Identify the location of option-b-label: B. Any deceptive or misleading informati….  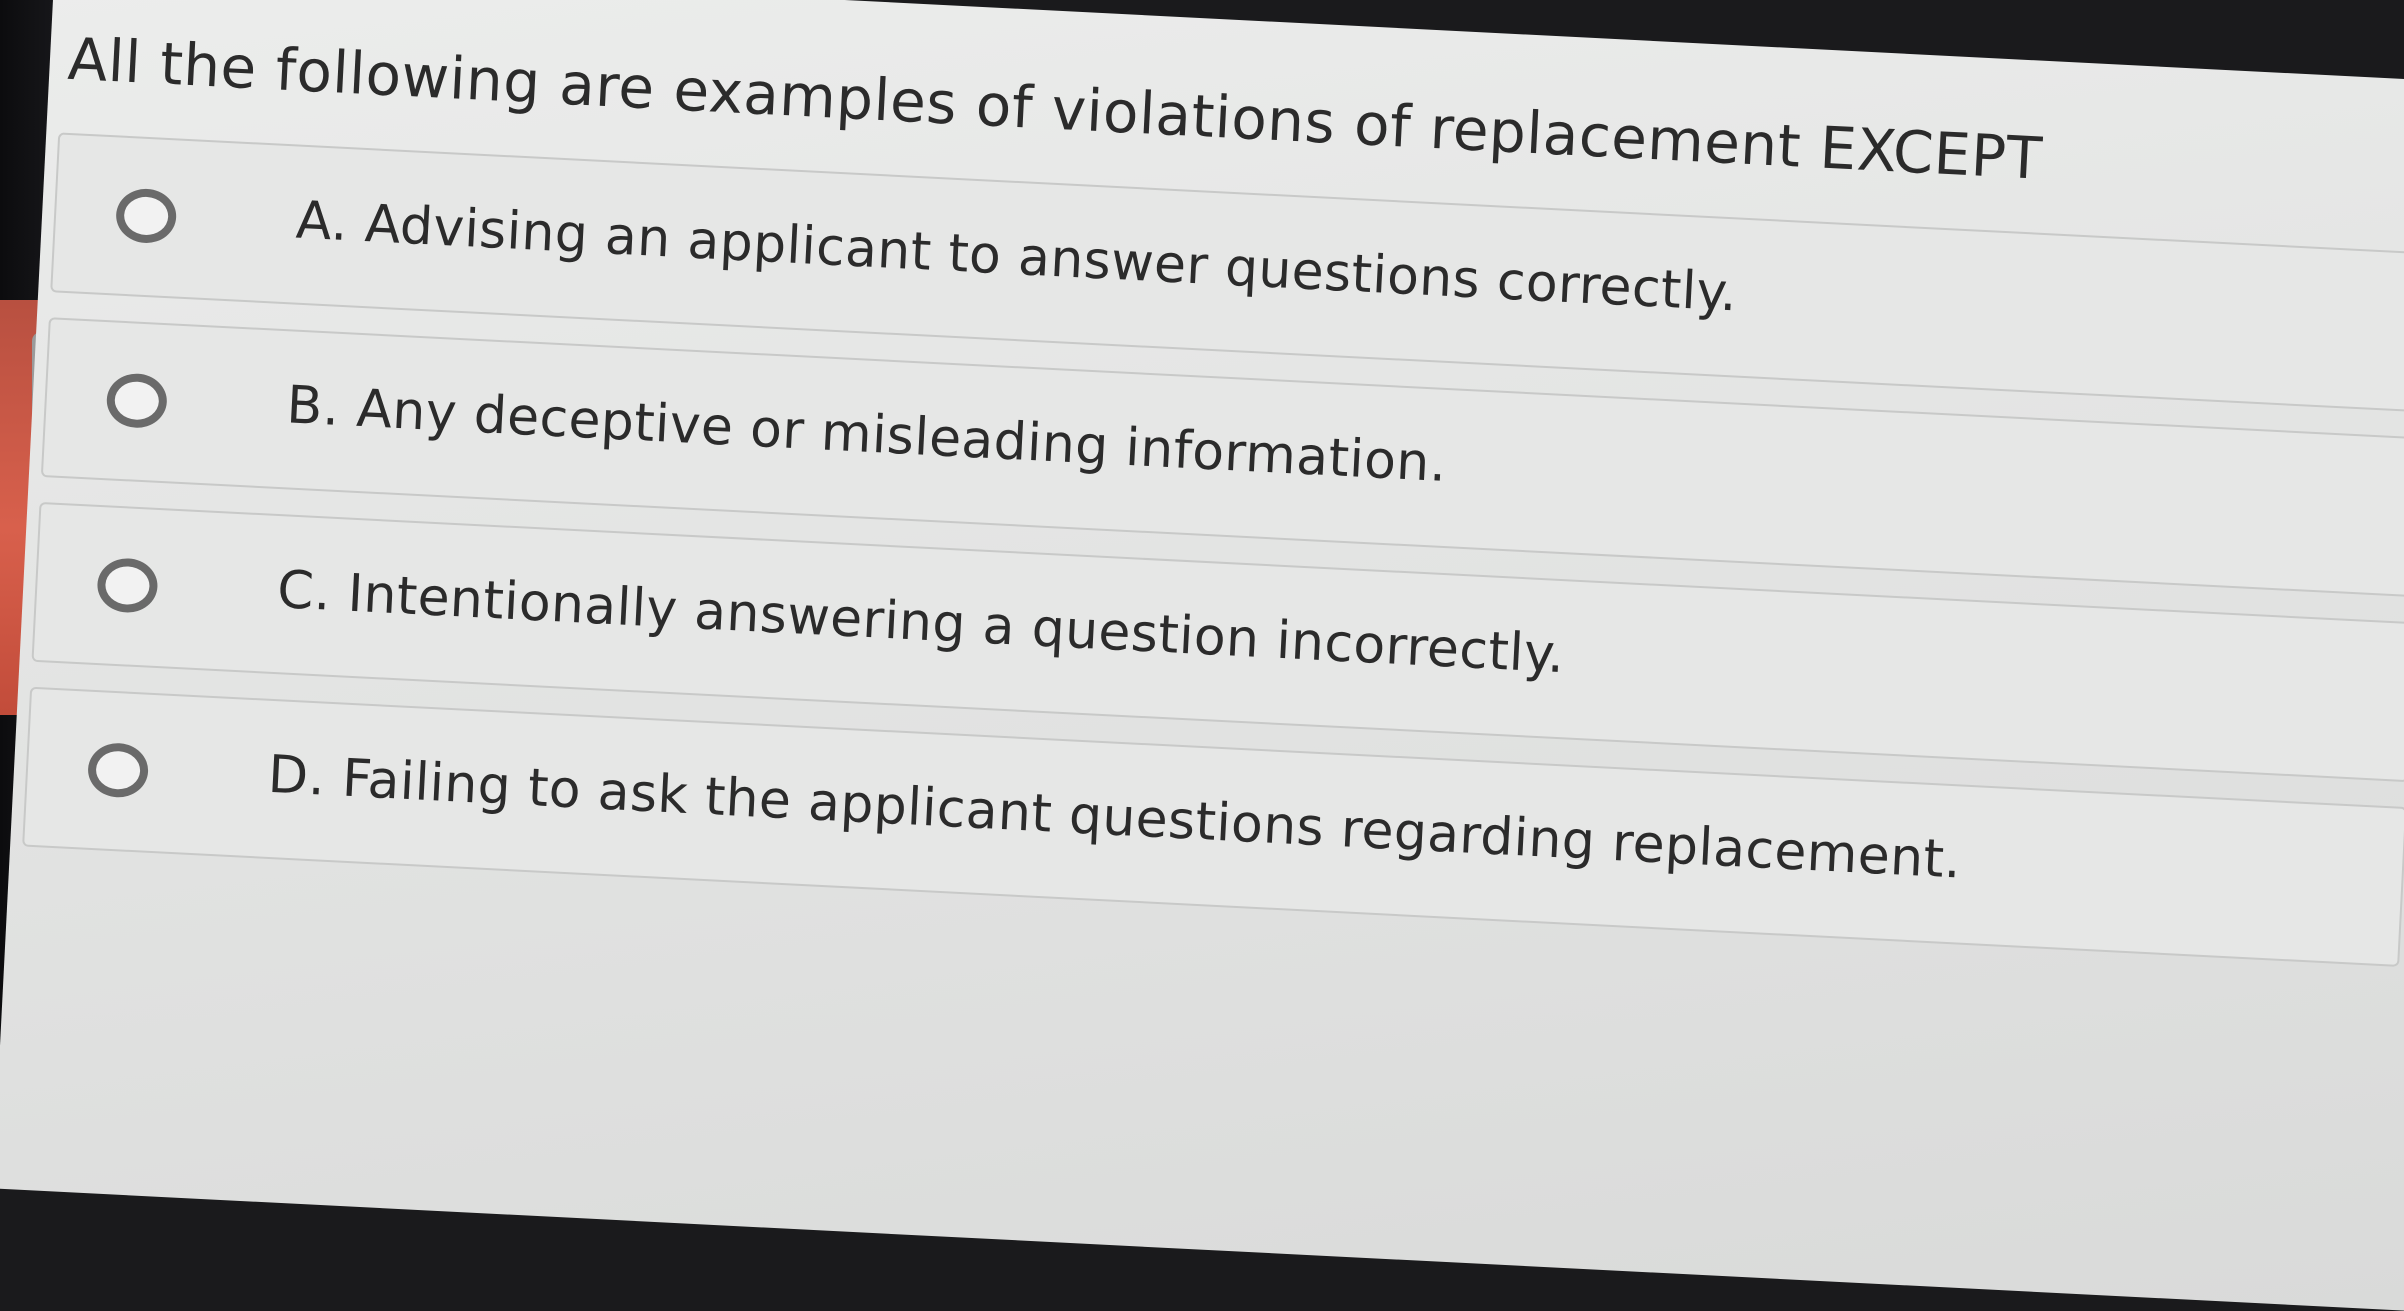
(867, 435).